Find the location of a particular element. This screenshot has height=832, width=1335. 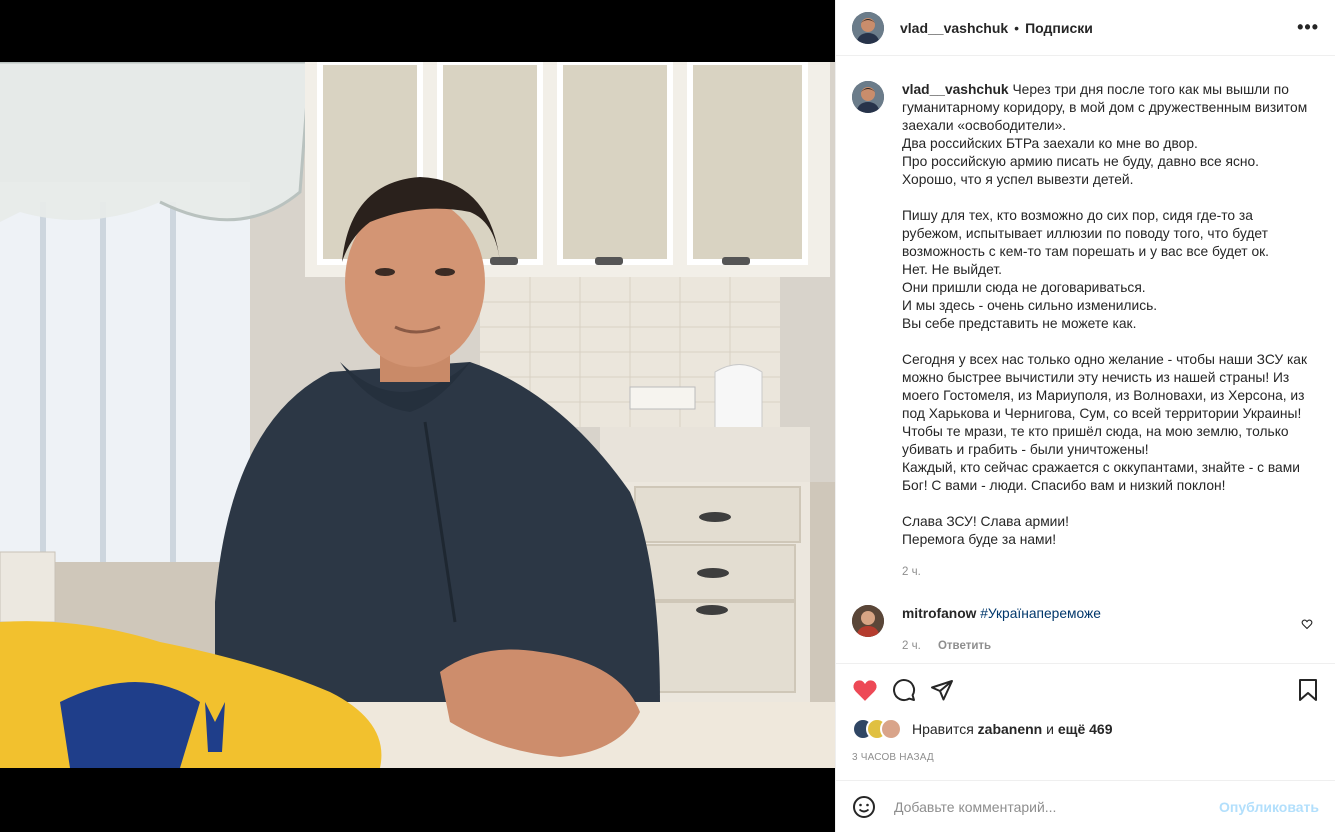

comment-avatar is located at coordinates (868, 621).